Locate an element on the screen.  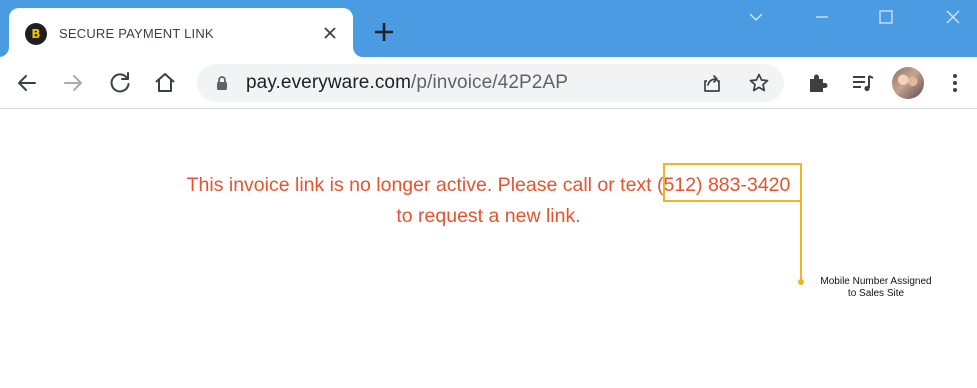
url-text: pay.everyware.com/p/invoice/42P2AP is located at coordinates (407, 83).